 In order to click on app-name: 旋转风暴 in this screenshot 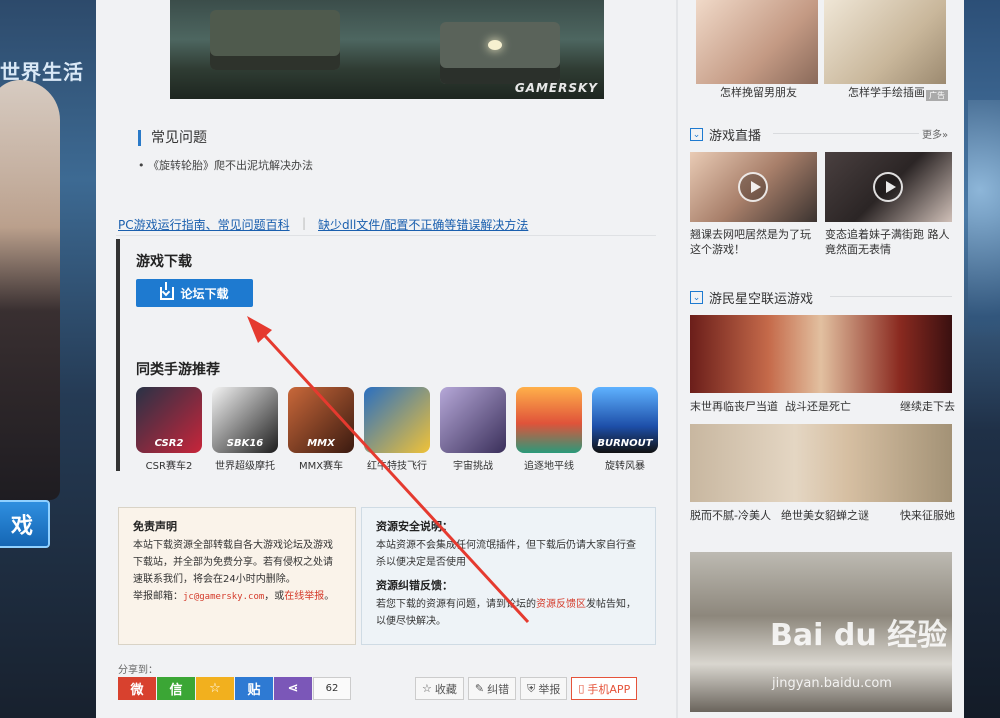, I will do `click(625, 464)`.